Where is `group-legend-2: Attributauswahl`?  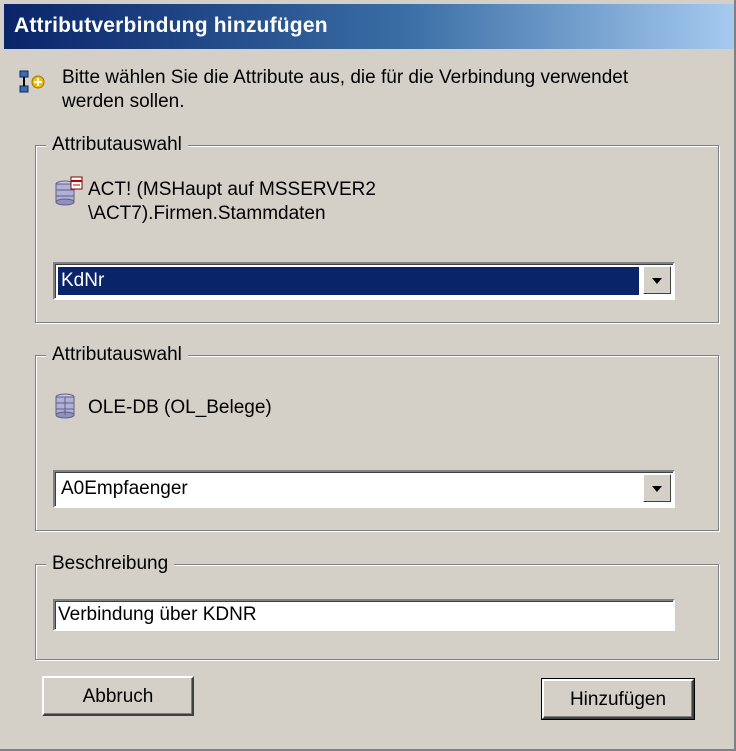
group-legend-2: Attributauswahl is located at coordinates (117, 355).